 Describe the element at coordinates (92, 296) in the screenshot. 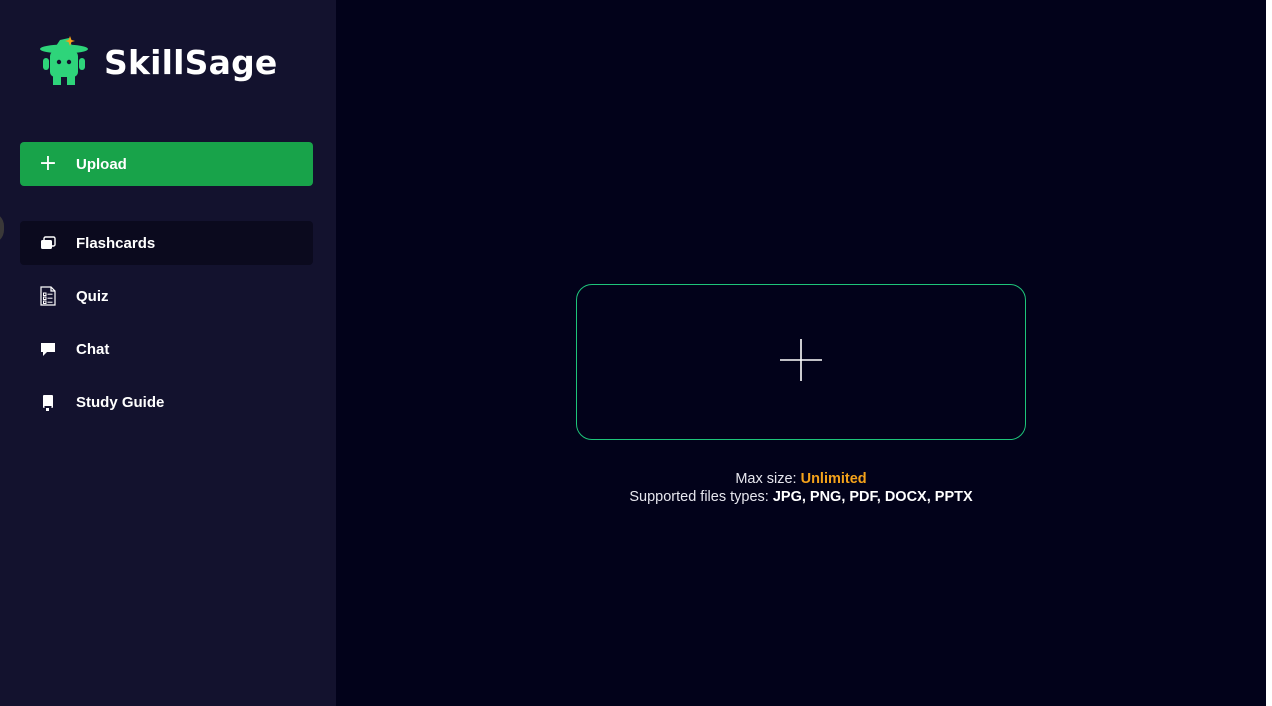

I see `sidebar-item-label: Quiz` at that location.